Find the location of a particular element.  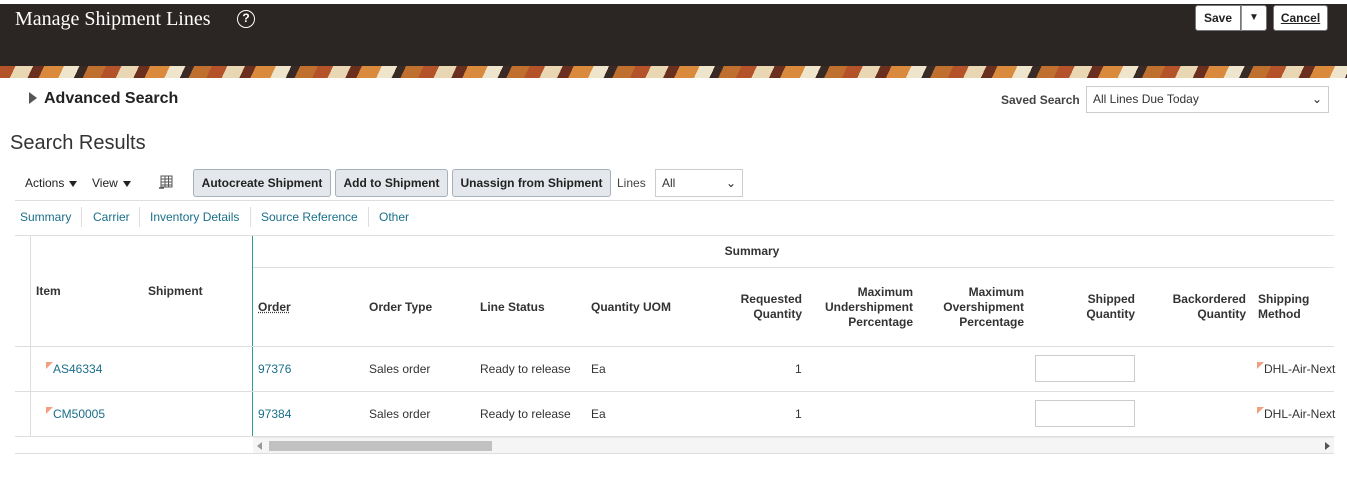

scroll-right-arrow-icon is located at coordinates (1327, 446).